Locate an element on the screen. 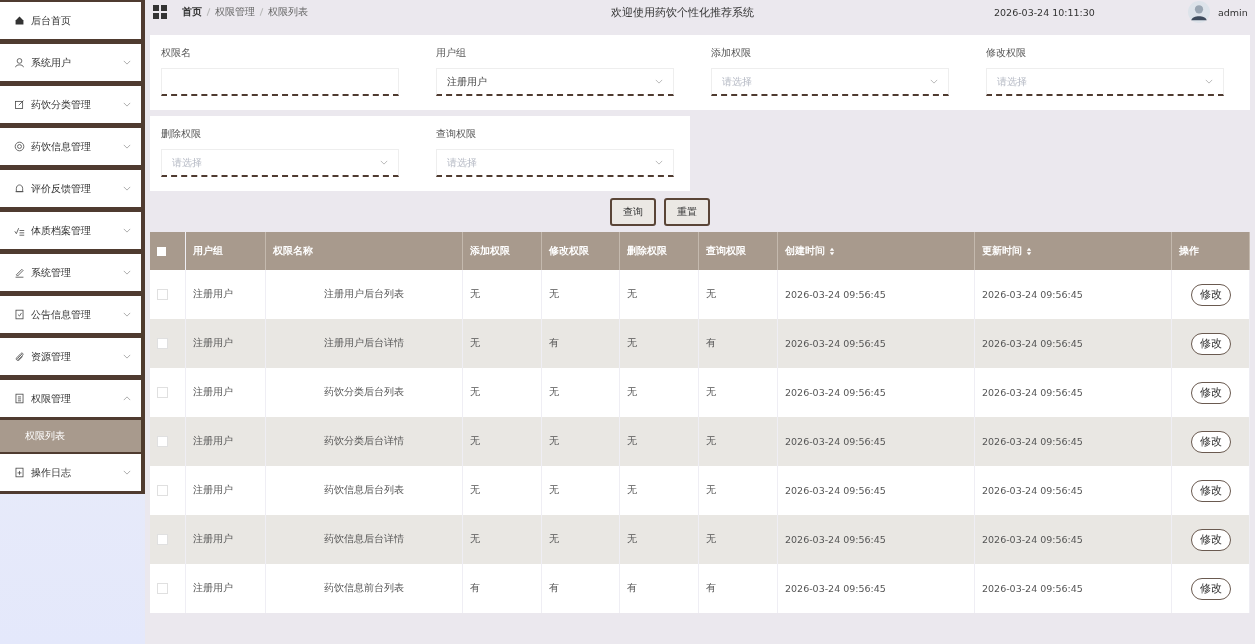  avatar-icon is located at coordinates (1198, 12).